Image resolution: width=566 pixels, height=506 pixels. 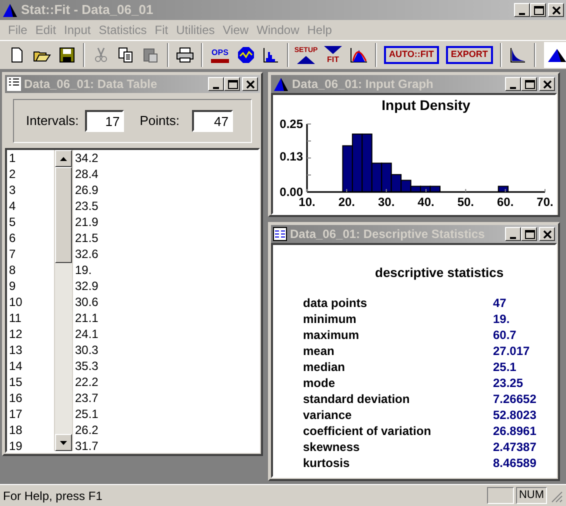 What do you see at coordinates (212, 121) in the screenshot?
I see `points-field: 47` at bounding box center [212, 121].